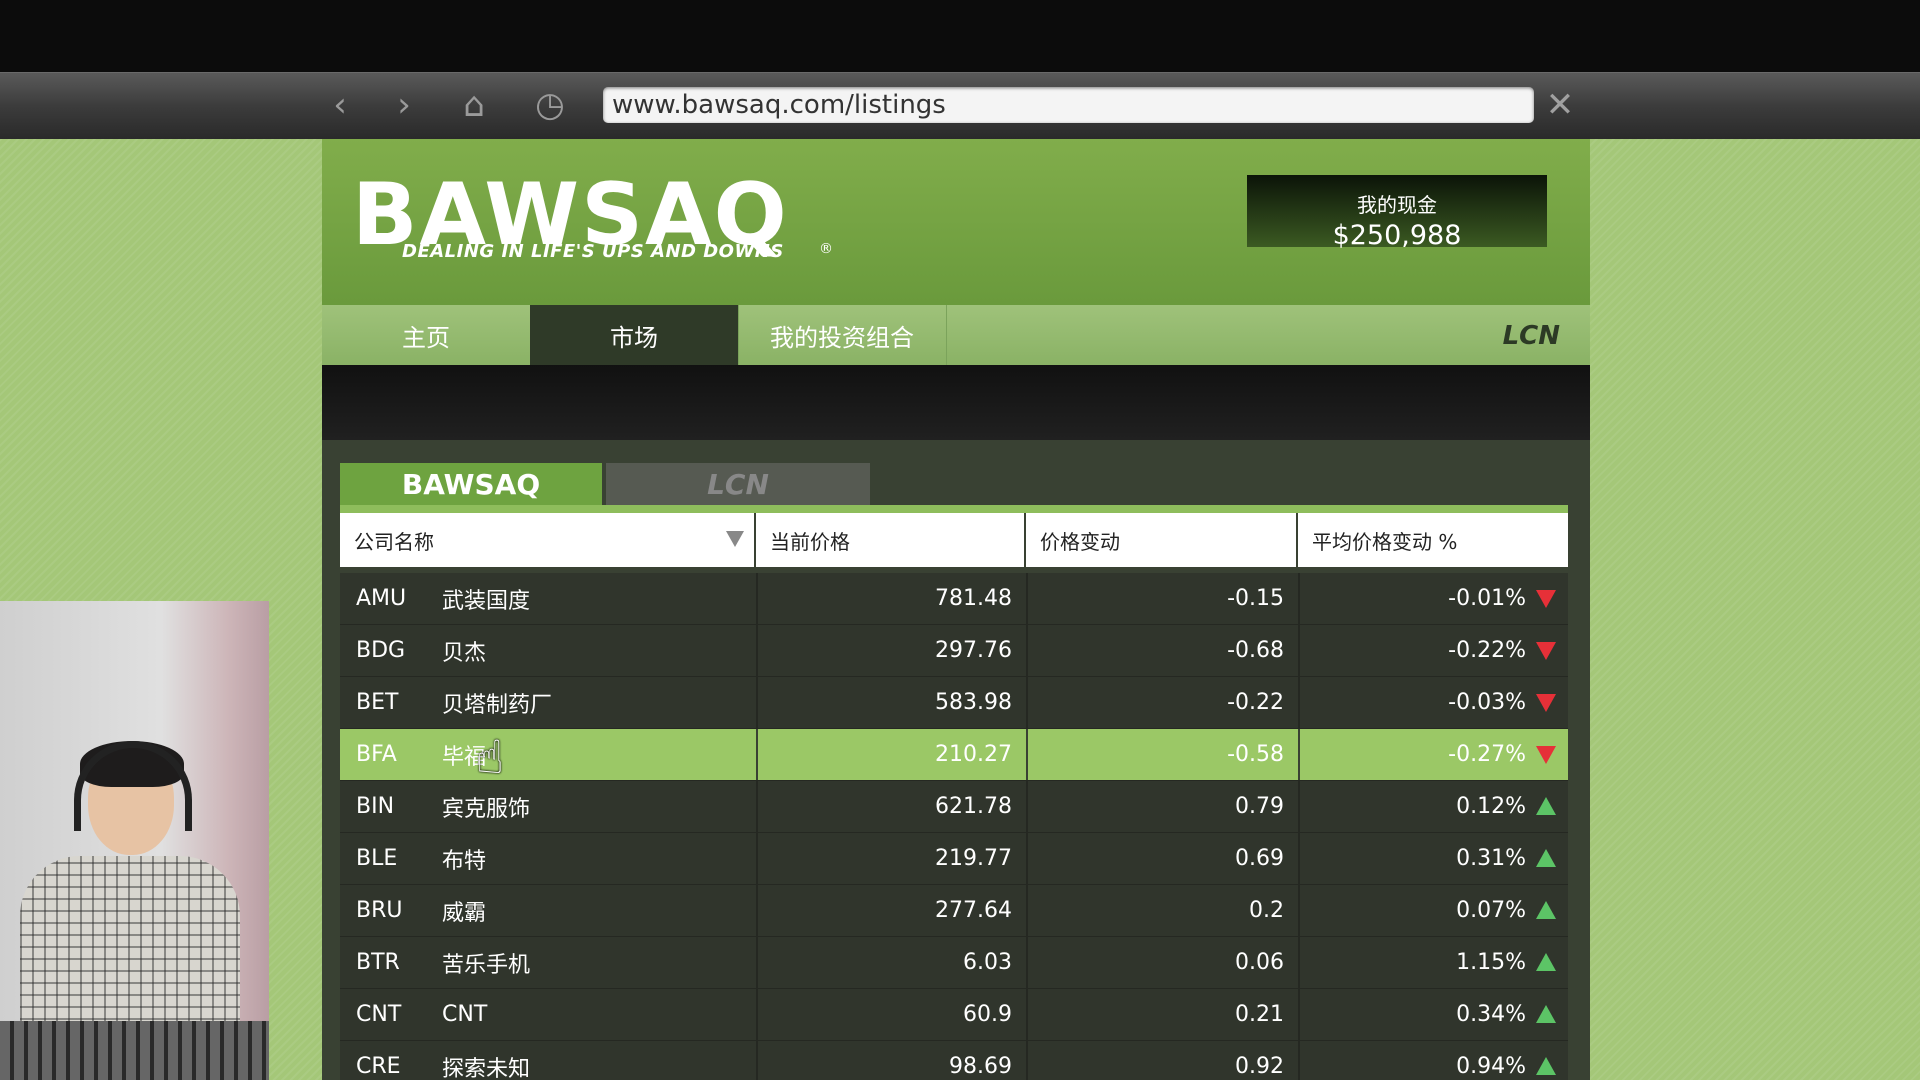  I want to click on price-change: -0.58, so click(1162, 754).